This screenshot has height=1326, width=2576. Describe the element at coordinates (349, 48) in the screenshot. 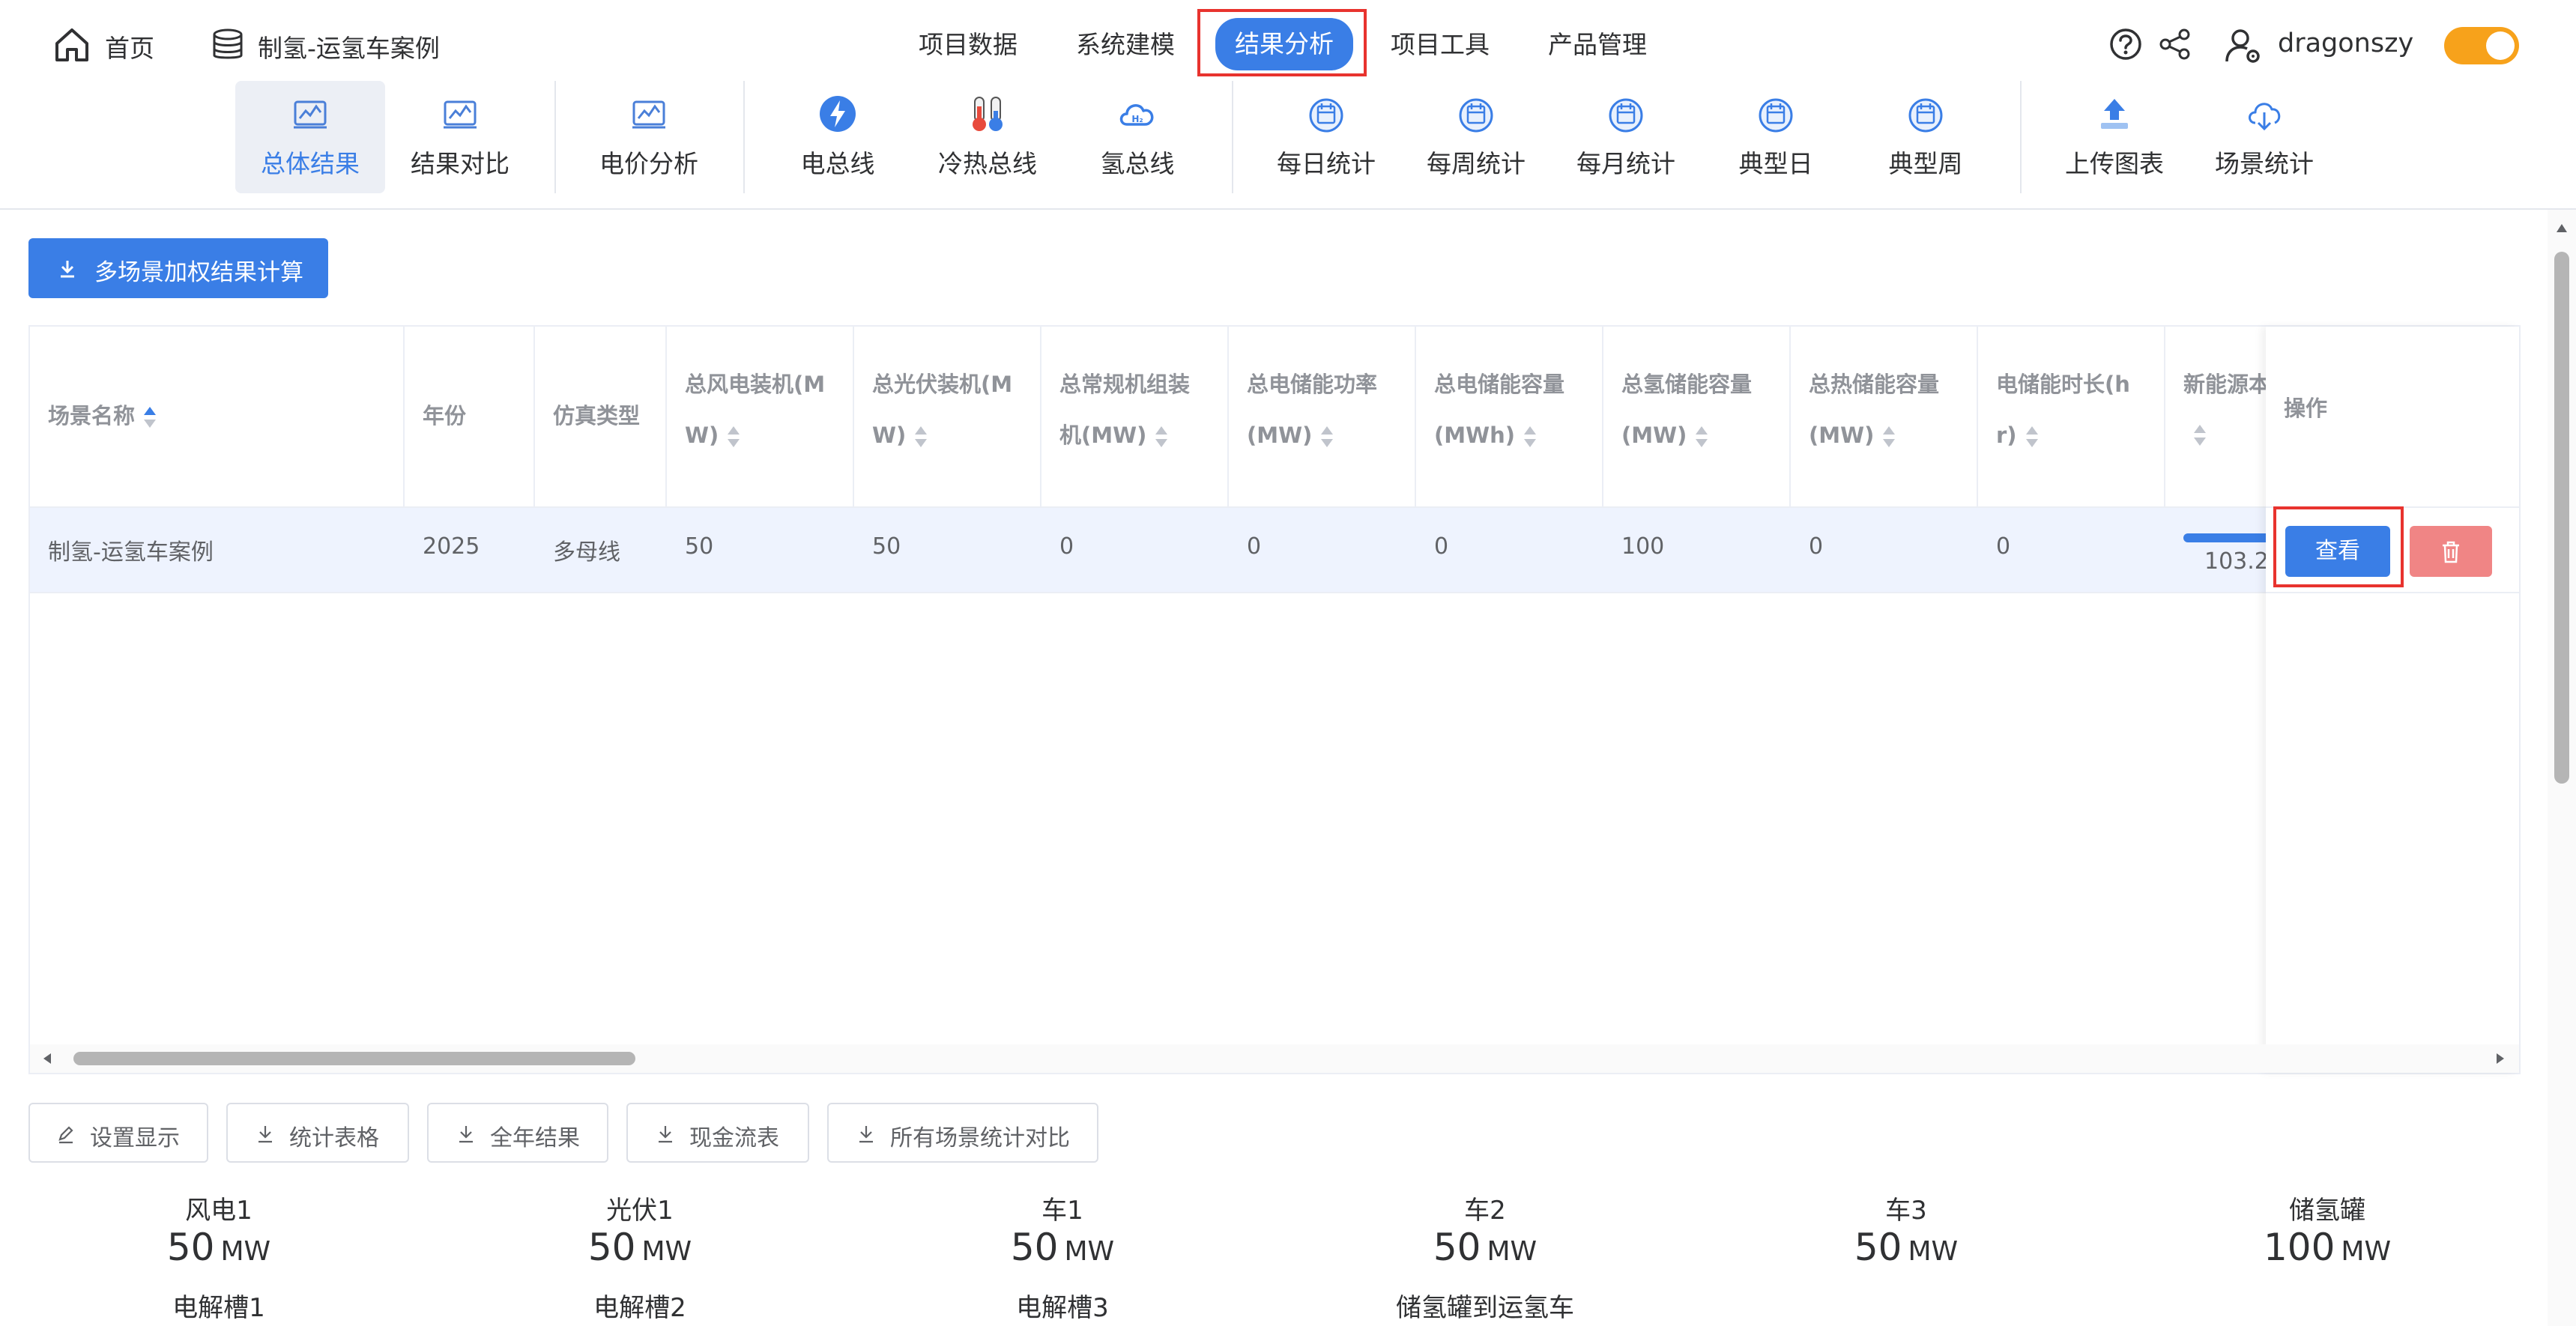

I see `project-name: 制氢-运氢车案例` at that location.